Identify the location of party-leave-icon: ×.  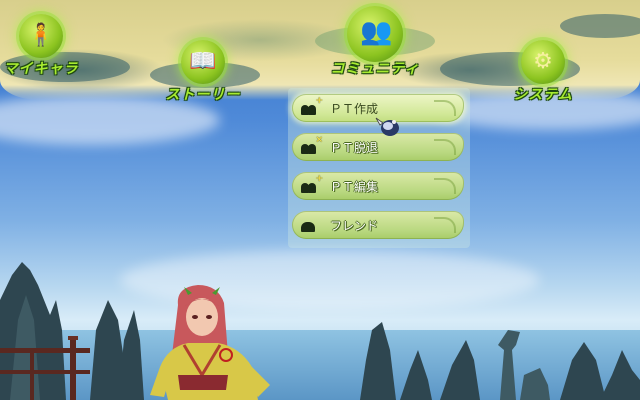
(312, 144).